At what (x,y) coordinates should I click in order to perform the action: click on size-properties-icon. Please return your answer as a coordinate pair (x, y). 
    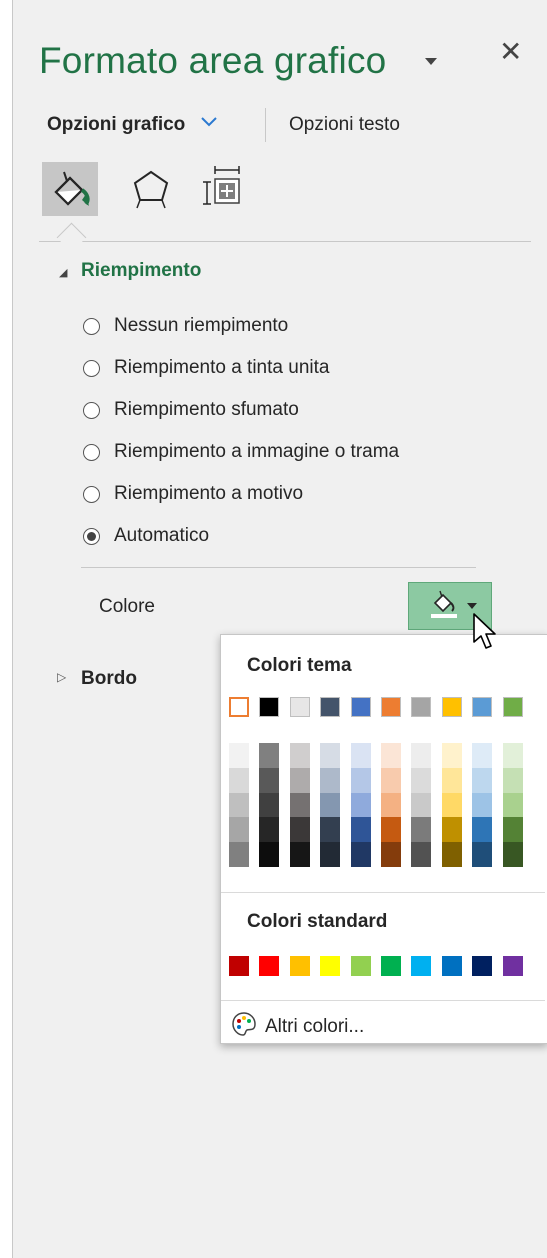
    Looking at the image, I should click on (227, 189).